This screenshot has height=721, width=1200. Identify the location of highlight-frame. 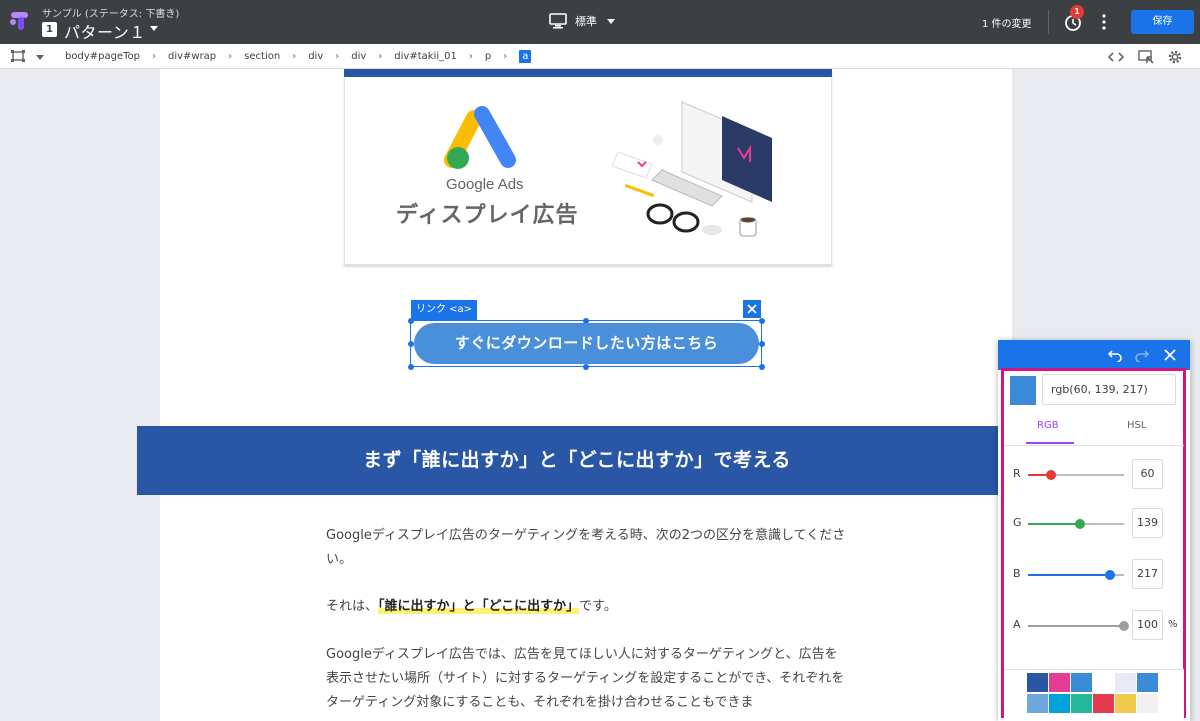
(1093, 543).